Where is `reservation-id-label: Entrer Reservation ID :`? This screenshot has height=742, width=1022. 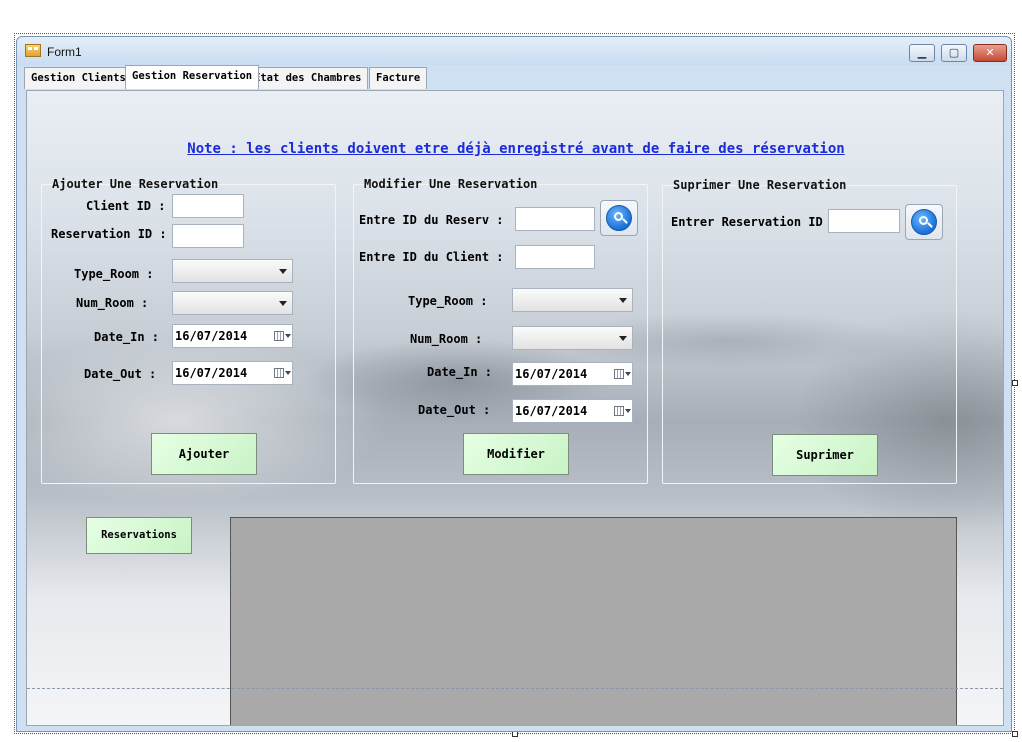
reservation-id-label: Entrer Reservation ID : is located at coordinates (754, 222).